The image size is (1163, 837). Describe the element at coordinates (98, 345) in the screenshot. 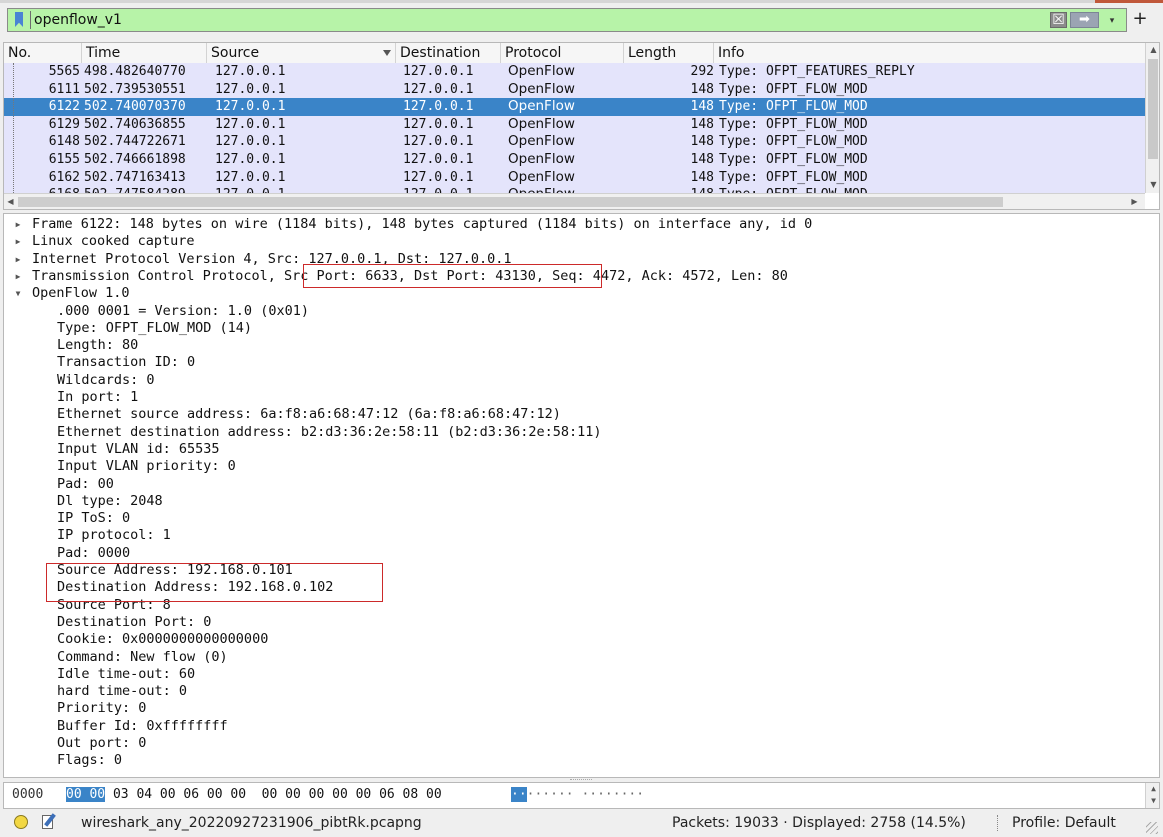

I see `tree-item-label: Length: 80` at that location.